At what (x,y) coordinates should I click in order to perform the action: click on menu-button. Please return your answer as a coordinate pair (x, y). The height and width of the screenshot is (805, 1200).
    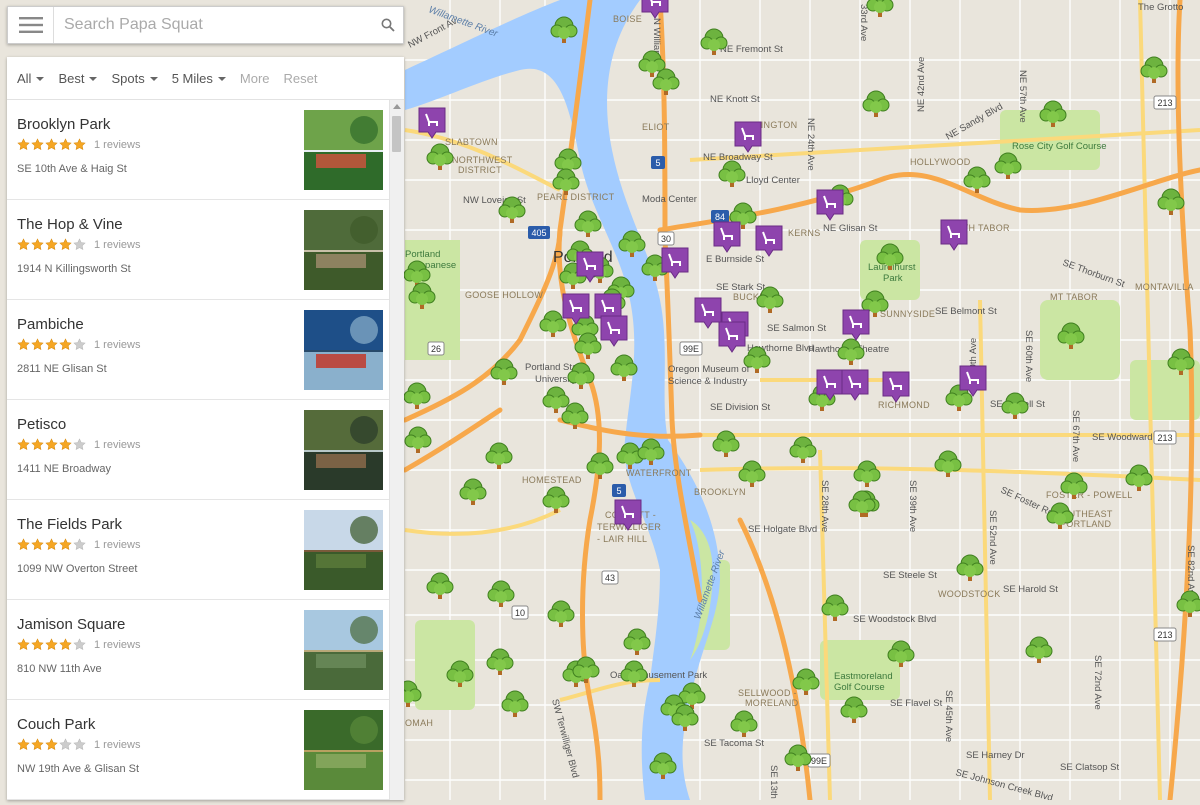
    Looking at the image, I should click on (31, 25).